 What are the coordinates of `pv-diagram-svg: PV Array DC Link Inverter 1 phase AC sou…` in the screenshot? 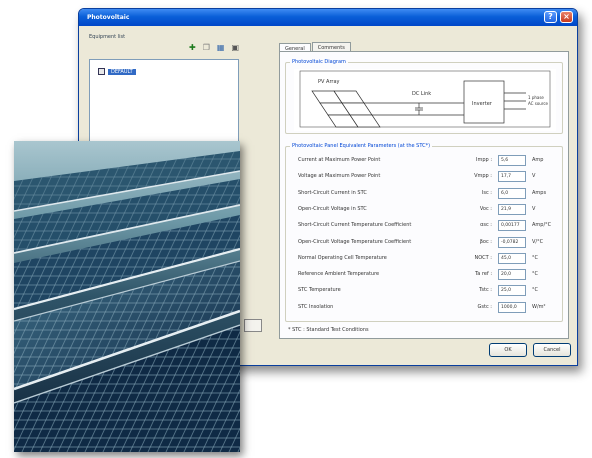 It's located at (425, 99).